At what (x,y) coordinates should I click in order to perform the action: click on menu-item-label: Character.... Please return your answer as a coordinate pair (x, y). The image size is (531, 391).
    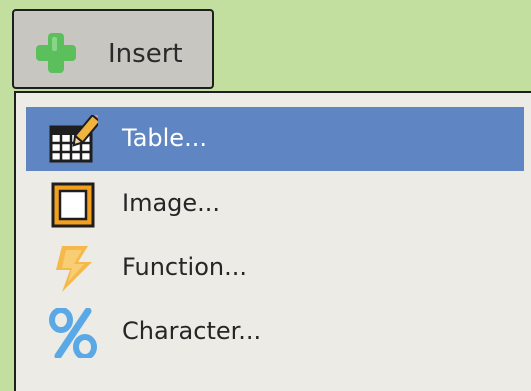
    Looking at the image, I should click on (192, 331).